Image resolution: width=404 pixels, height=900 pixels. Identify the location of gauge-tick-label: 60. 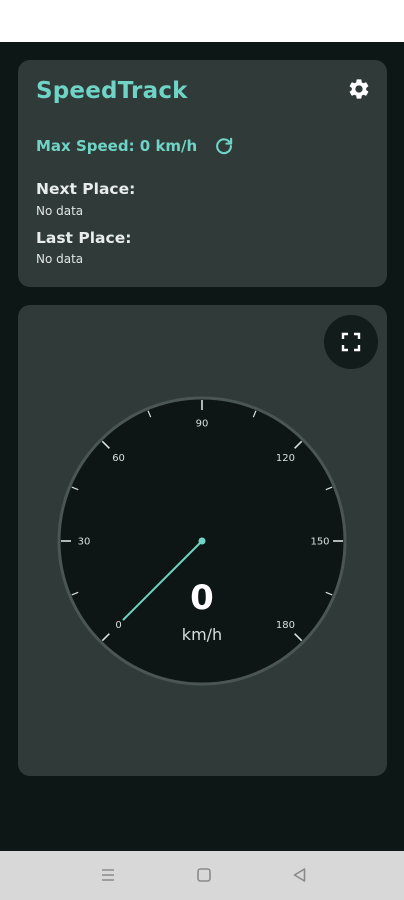
(118, 458).